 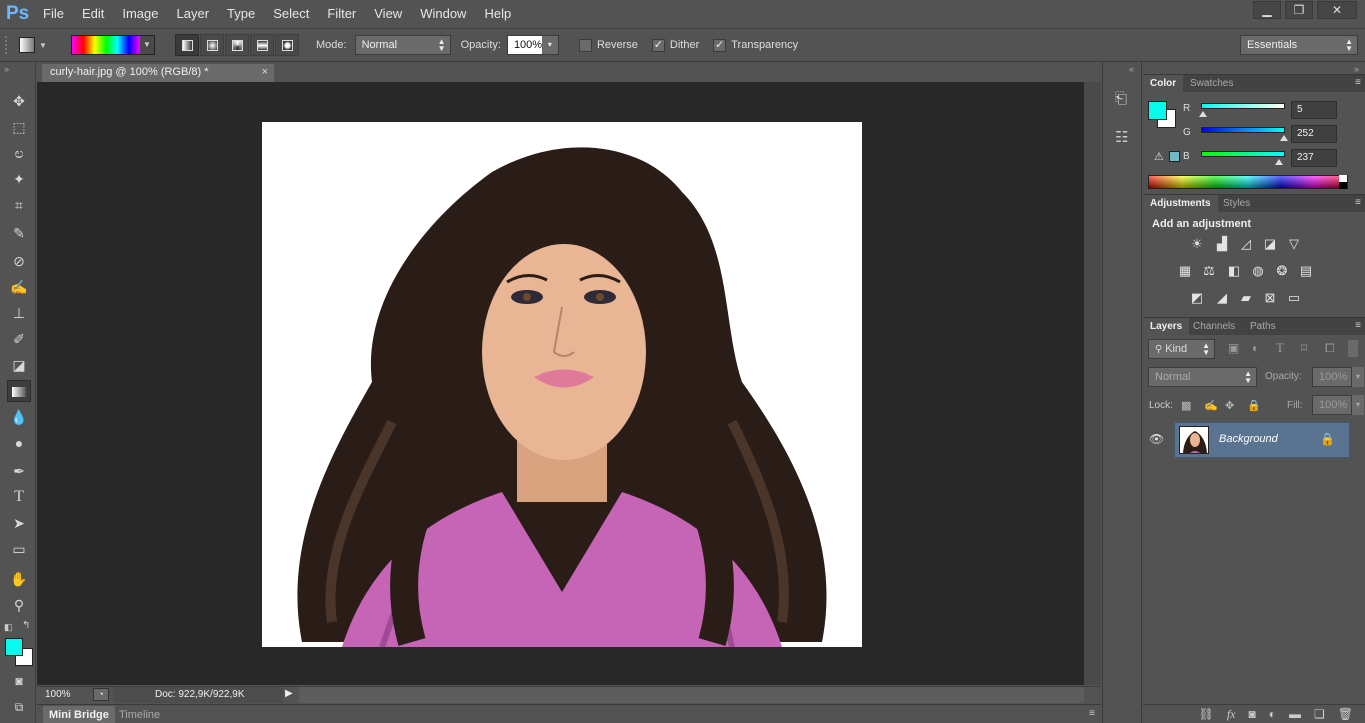 What do you see at coordinates (755, 45) in the screenshot?
I see `transparency-checkbox: ✓ Transparency` at bounding box center [755, 45].